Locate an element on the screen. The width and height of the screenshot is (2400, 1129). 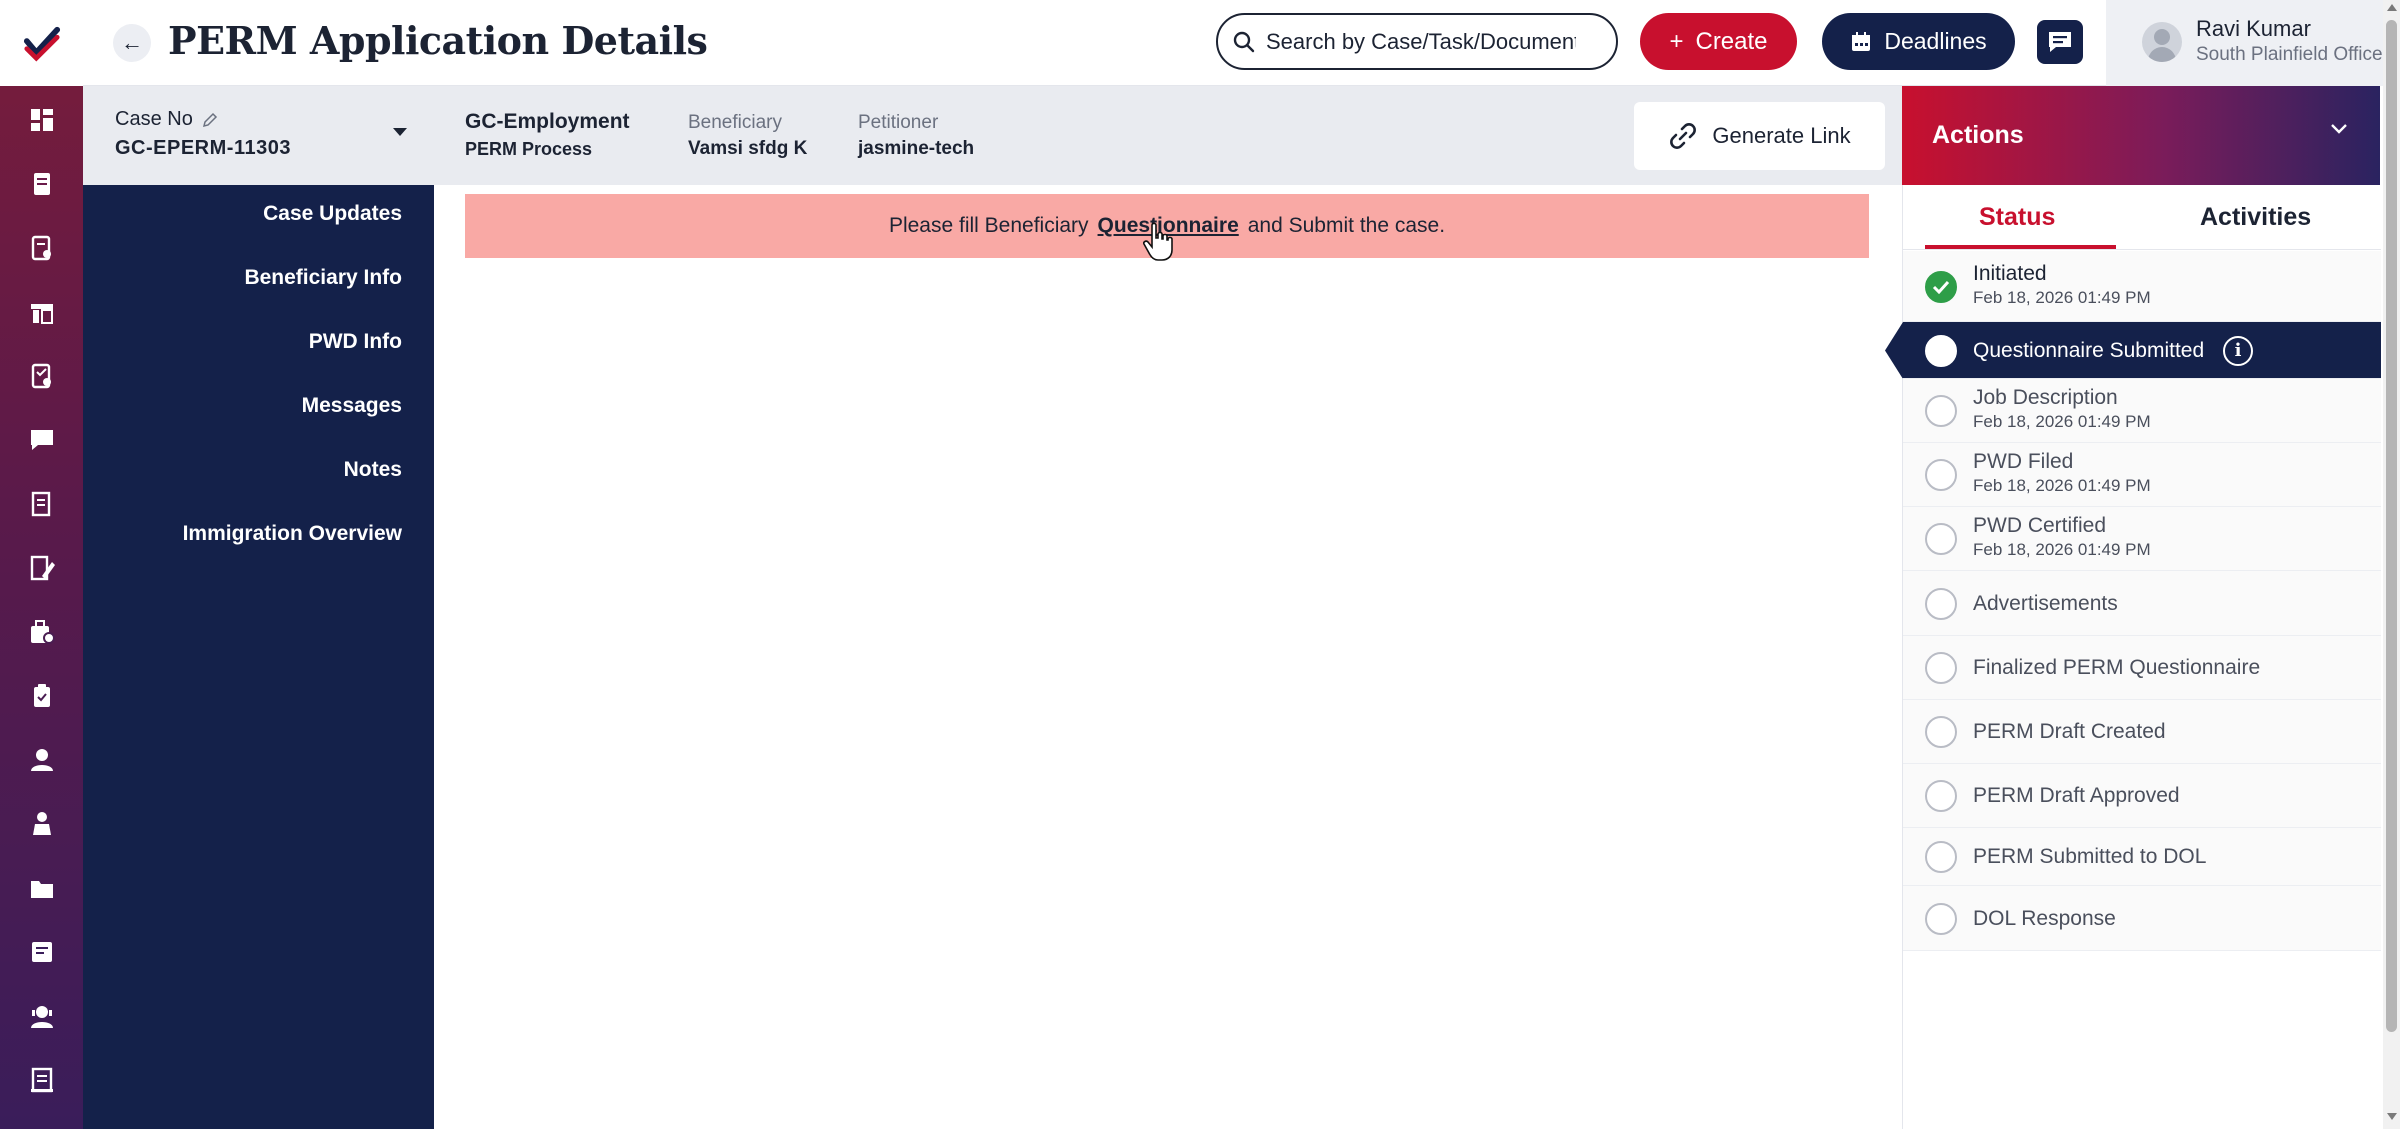
actions-tabs: Status Activities is located at coordinates (2142, 217).